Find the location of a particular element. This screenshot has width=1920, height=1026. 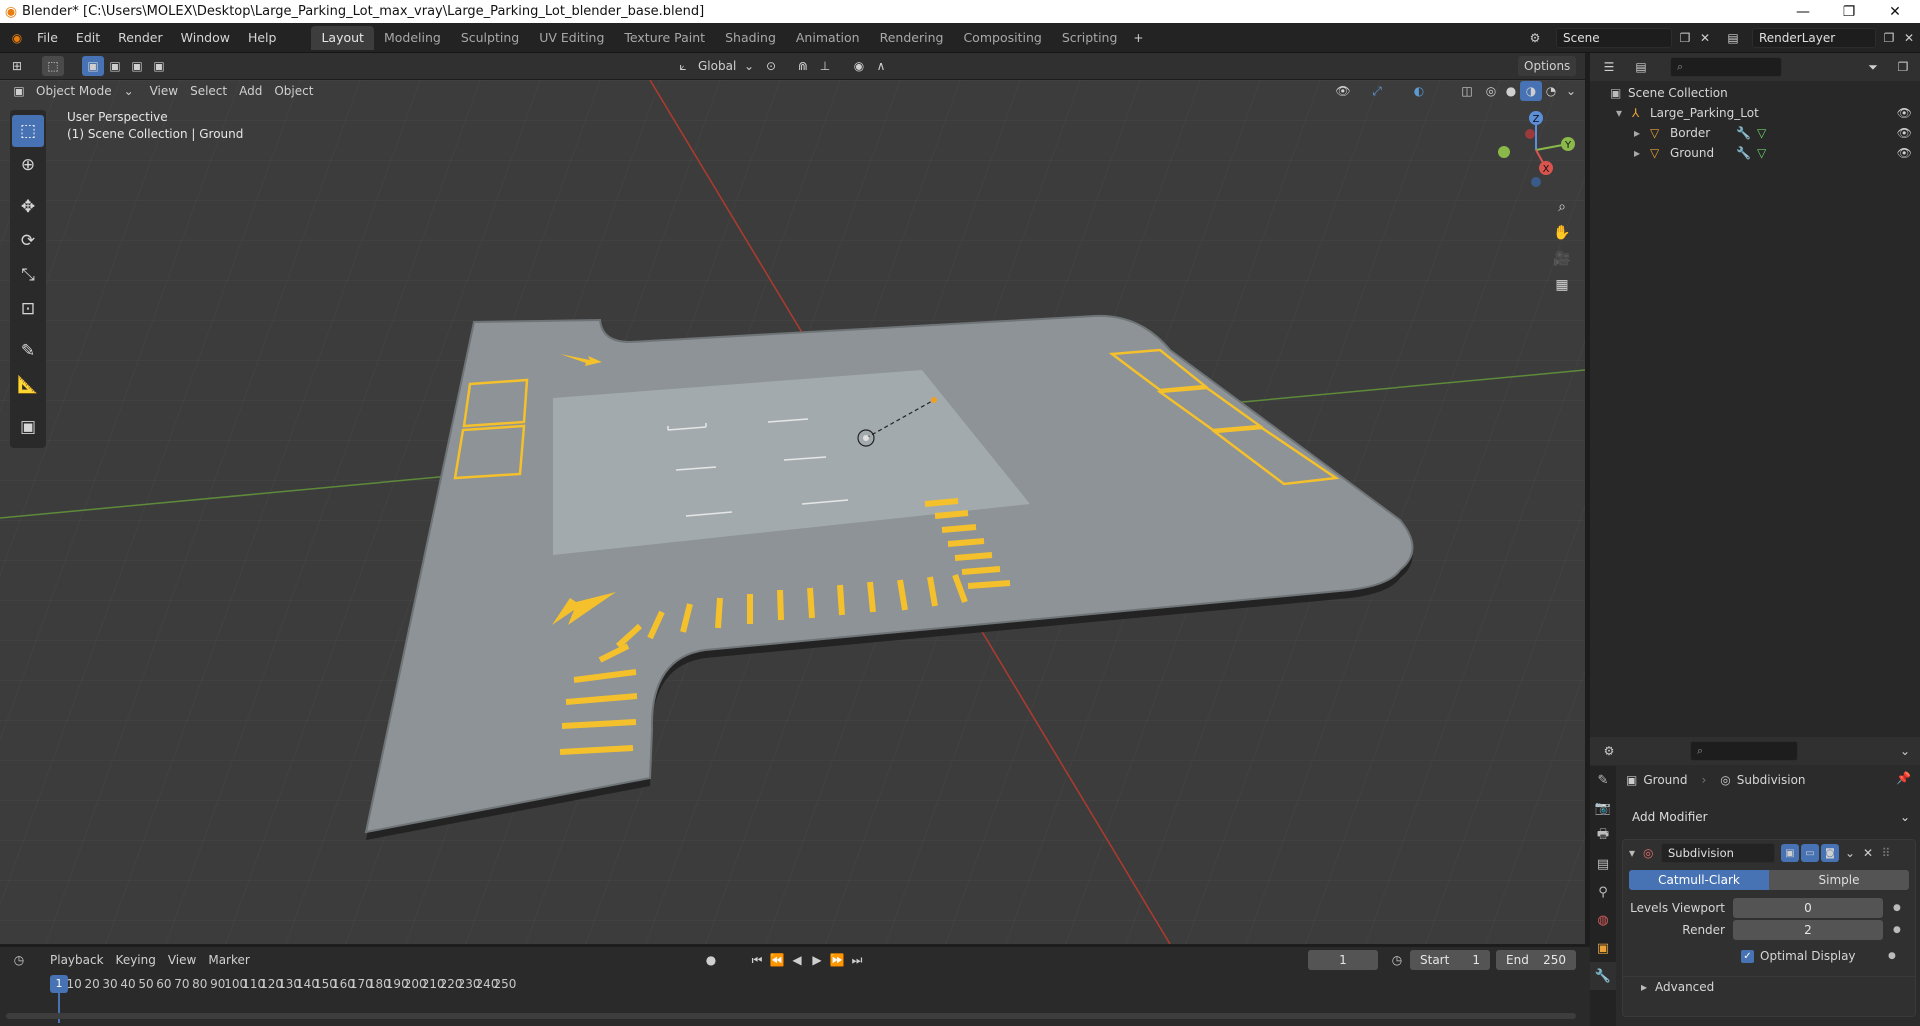

scene-selector-icon: ⚙ is located at coordinates (1535, 38).